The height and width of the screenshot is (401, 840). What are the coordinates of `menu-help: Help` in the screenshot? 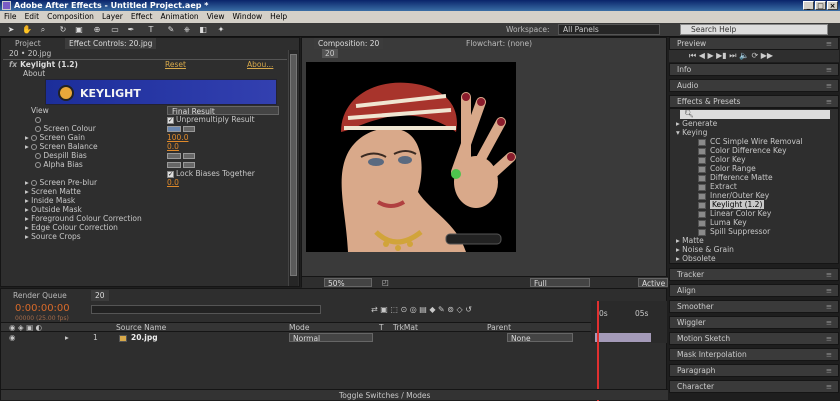 It's located at (278, 17).